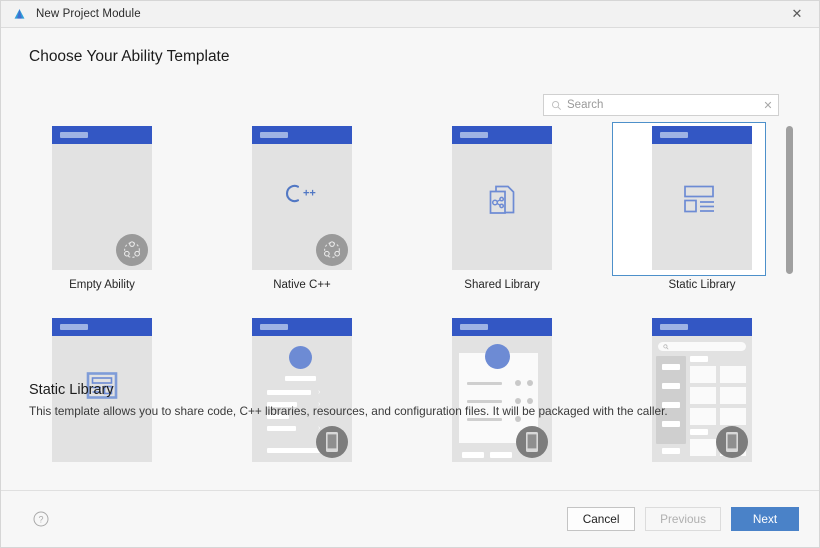  I want to click on next-button: Next, so click(765, 519).